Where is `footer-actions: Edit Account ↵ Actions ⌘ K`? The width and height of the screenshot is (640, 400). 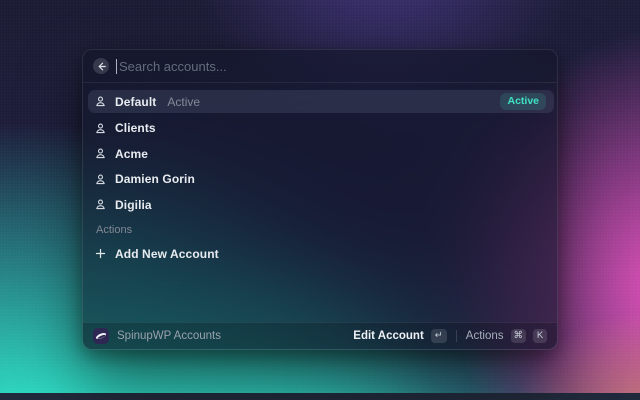 footer-actions: Edit Account ↵ Actions ⌘ K is located at coordinates (450, 336).